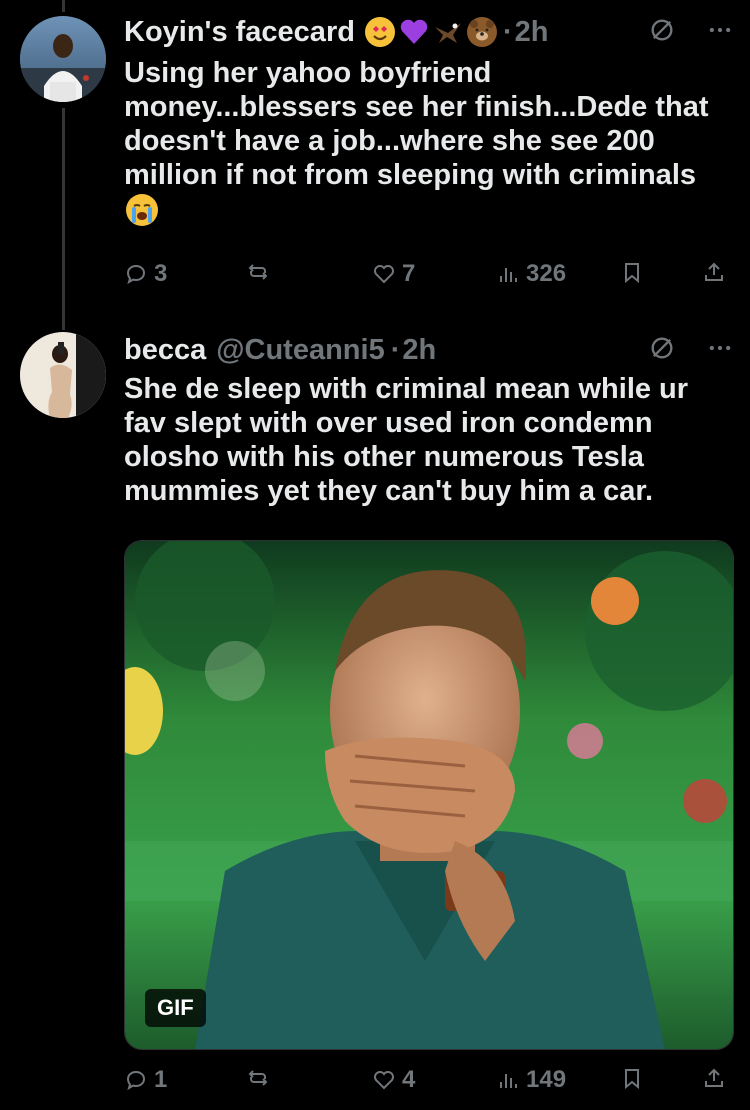 This screenshot has height=1110, width=750. What do you see at coordinates (414, 32) in the screenshot?
I see `purple-heart-emoji-icon` at bounding box center [414, 32].